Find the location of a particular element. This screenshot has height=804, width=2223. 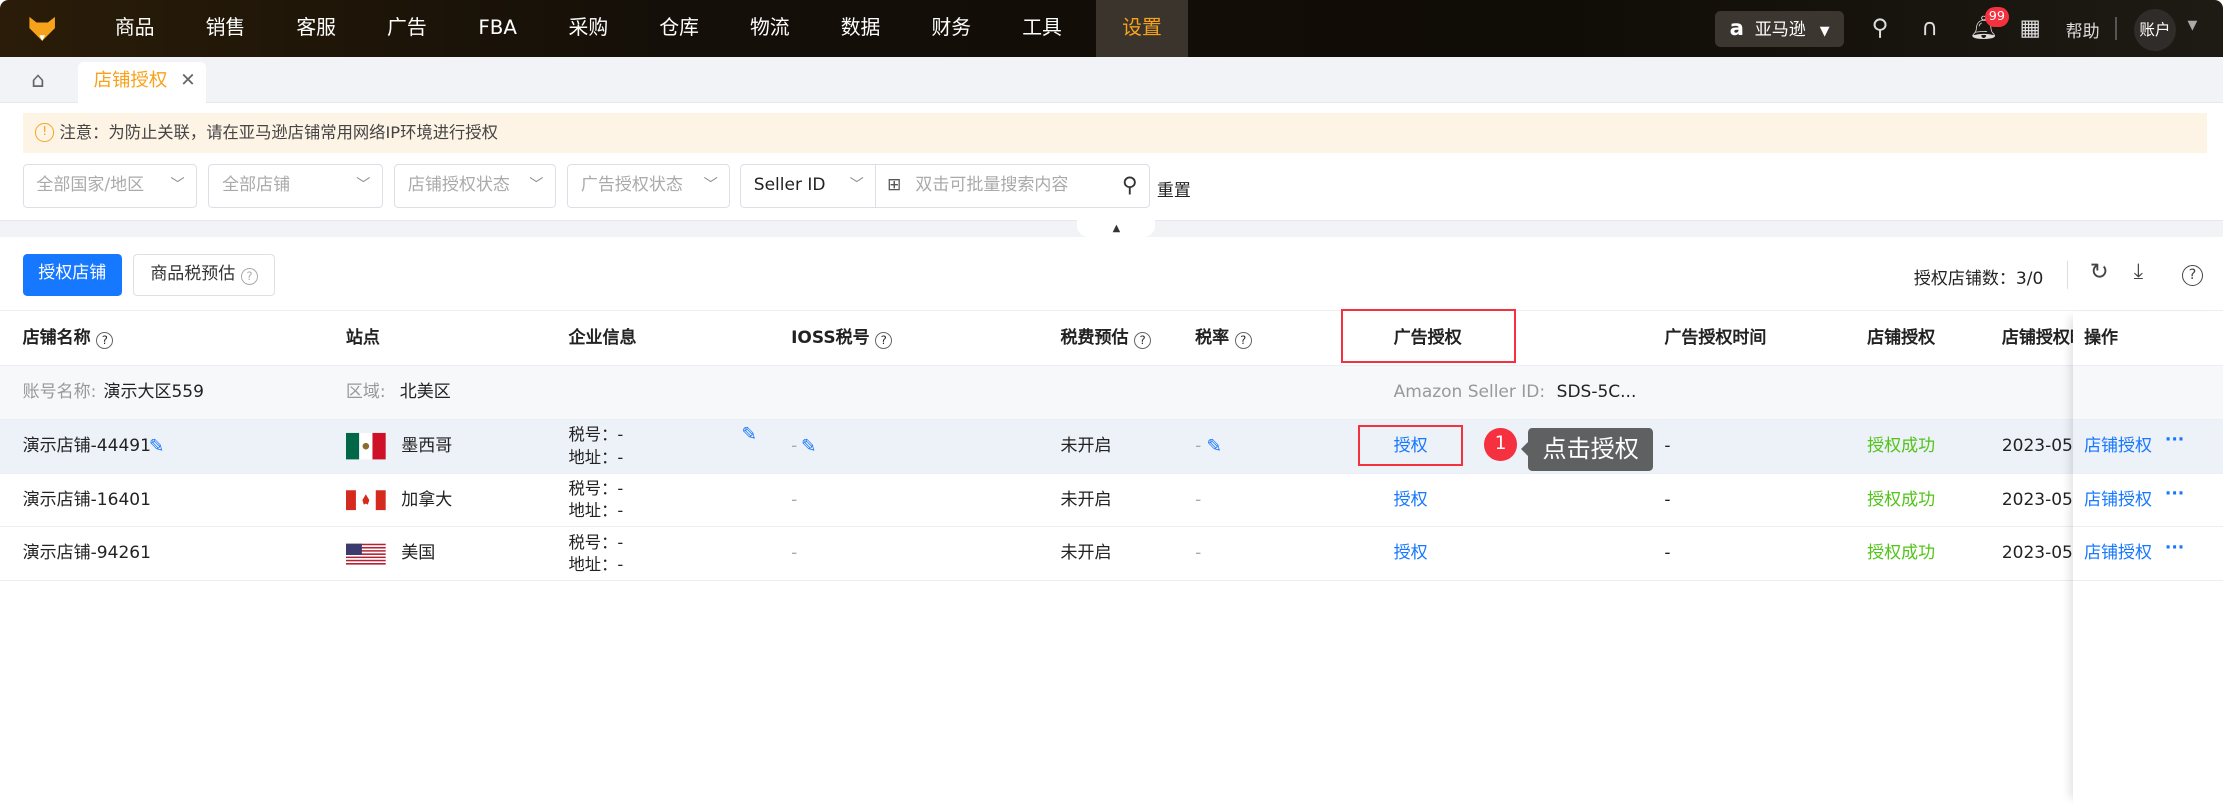

store-name: 演示店铺-44491 is located at coordinates (86, 445).